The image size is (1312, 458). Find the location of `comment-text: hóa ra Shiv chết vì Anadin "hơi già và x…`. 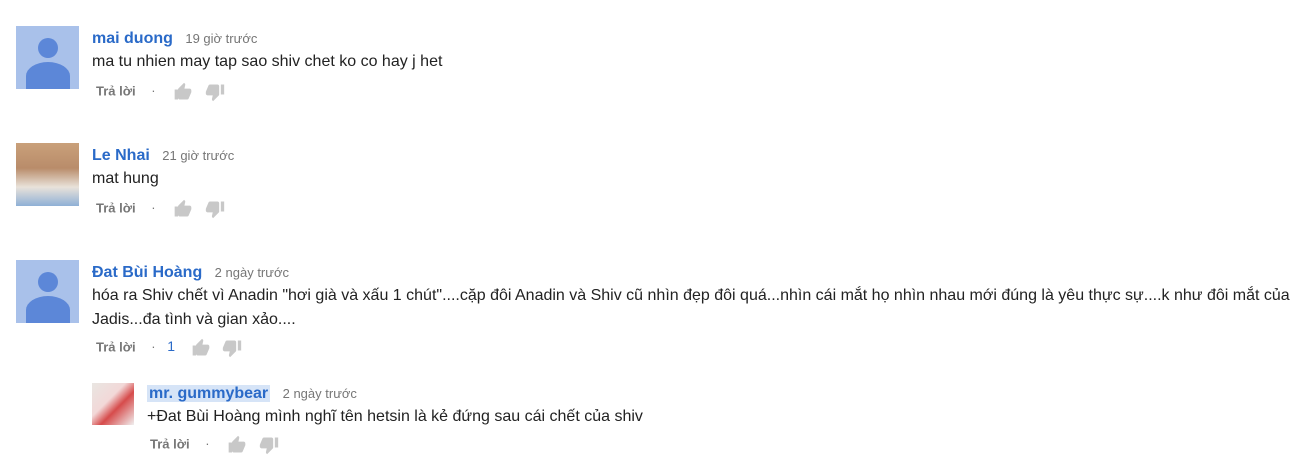

comment-text: hóa ra Shiv chết vì Anadin "hơi già và x… is located at coordinates (691, 307).